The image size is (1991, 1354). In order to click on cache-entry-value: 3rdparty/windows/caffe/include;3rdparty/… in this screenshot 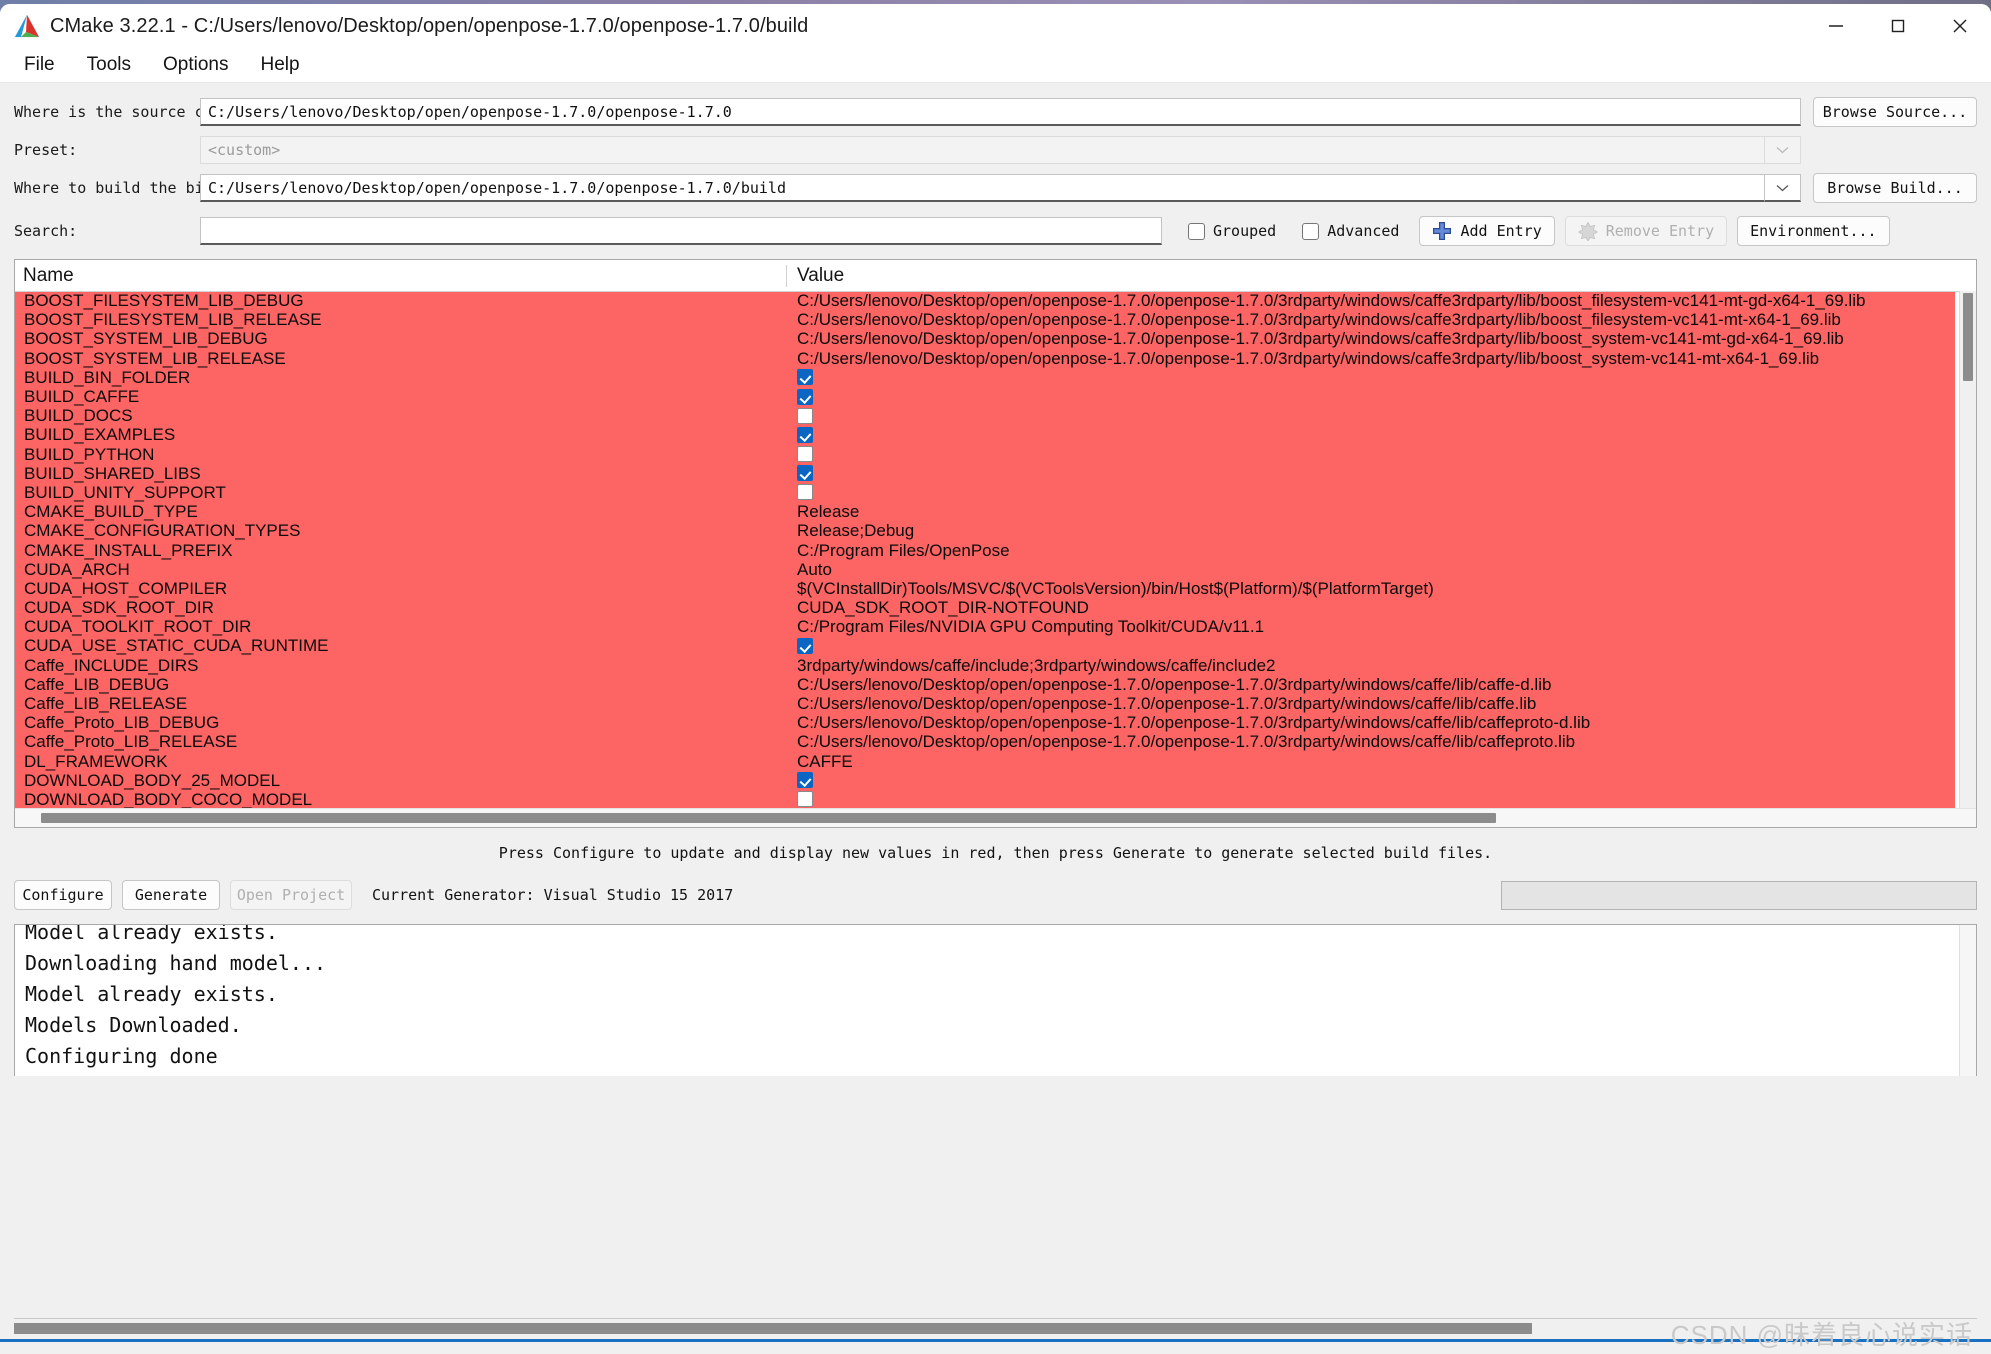, I will do `click(1371, 665)`.